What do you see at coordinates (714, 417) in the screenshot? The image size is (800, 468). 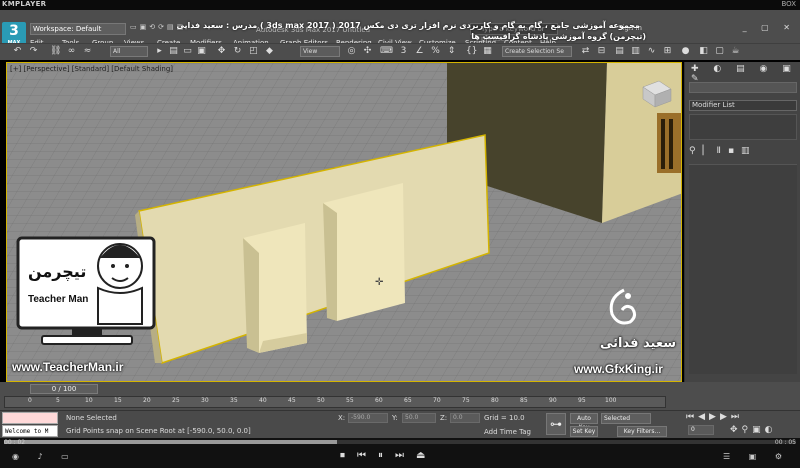 I see `playback-controls: ⏮◀▶▶⏭` at bounding box center [714, 417].